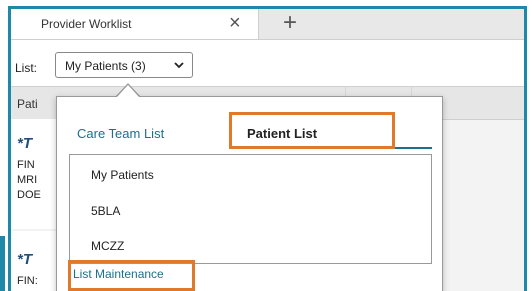  Describe the element at coordinates (106, 211) in the screenshot. I see `list-item-label: 5BLA` at that location.